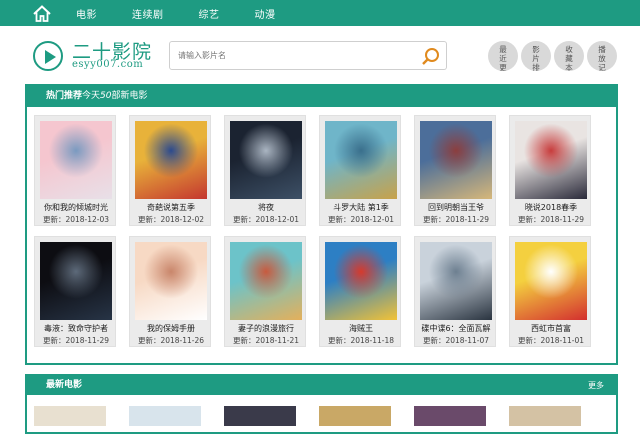  I want to click on bookmark-site-button: 收藏本站, so click(569, 56).